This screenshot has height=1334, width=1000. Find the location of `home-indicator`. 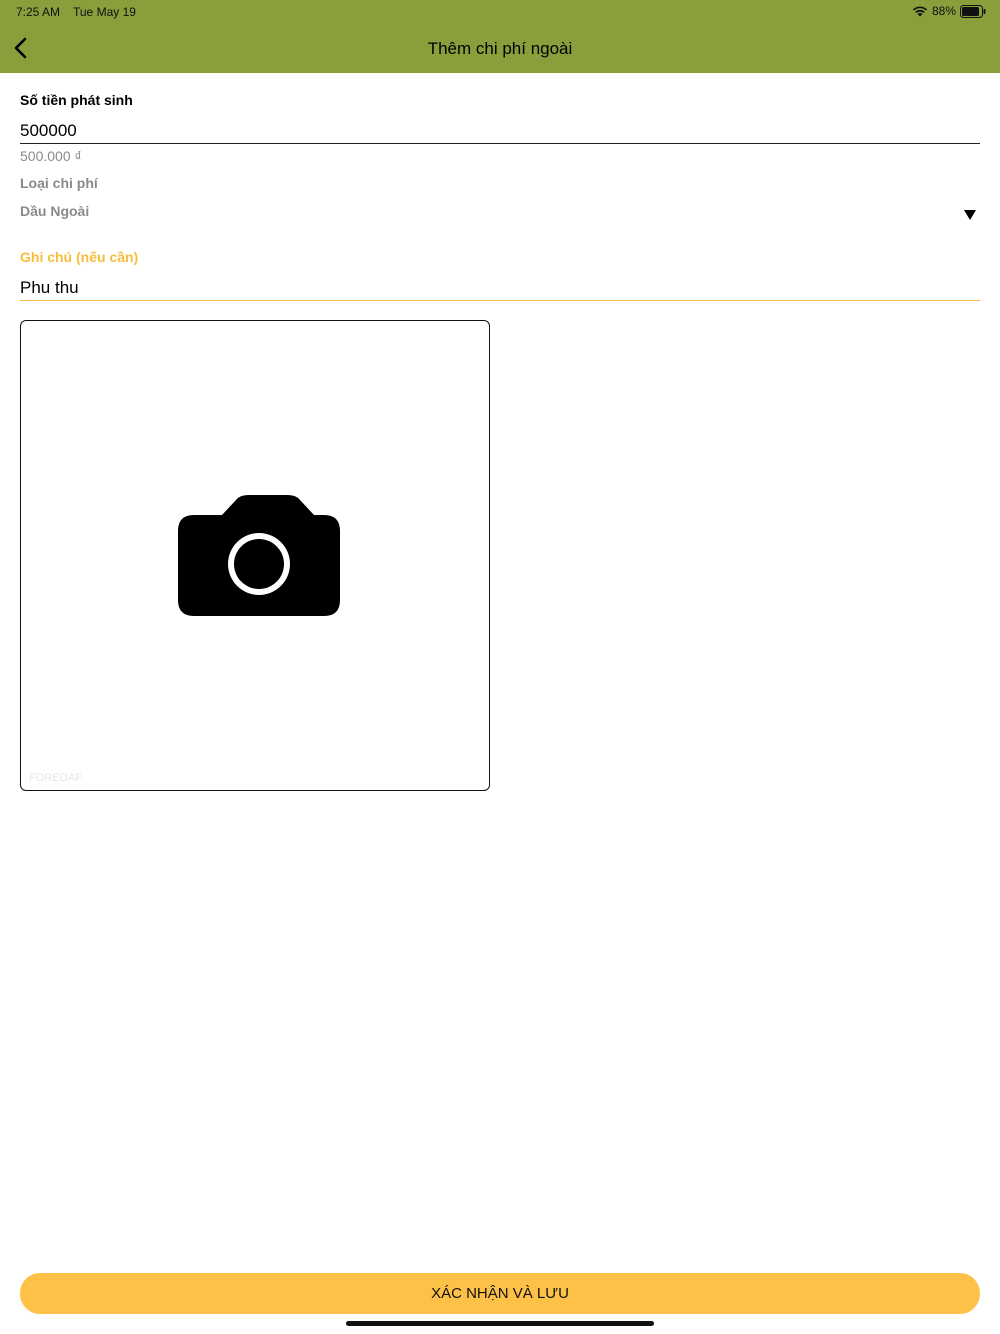

home-indicator is located at coordinates (500, 1323).